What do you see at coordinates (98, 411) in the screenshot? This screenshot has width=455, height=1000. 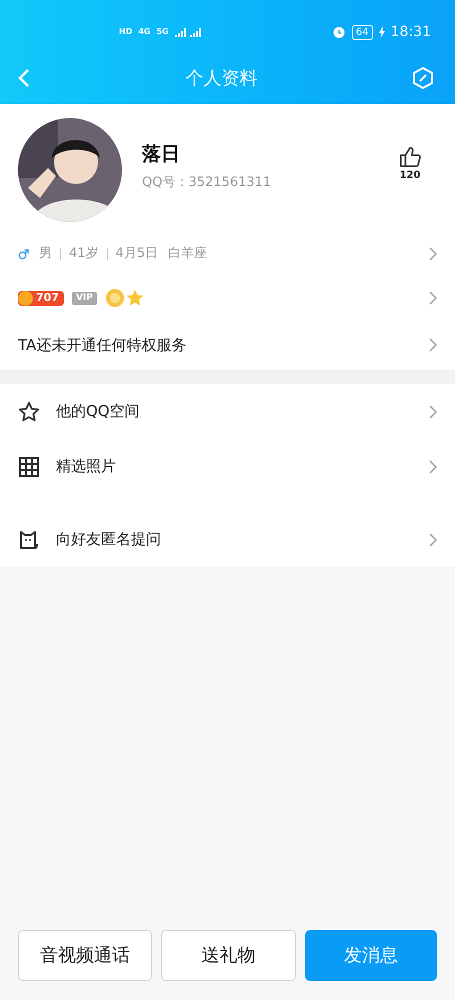 I see `menu-label: 他的QQ空间` at bounding box center [98, 411].